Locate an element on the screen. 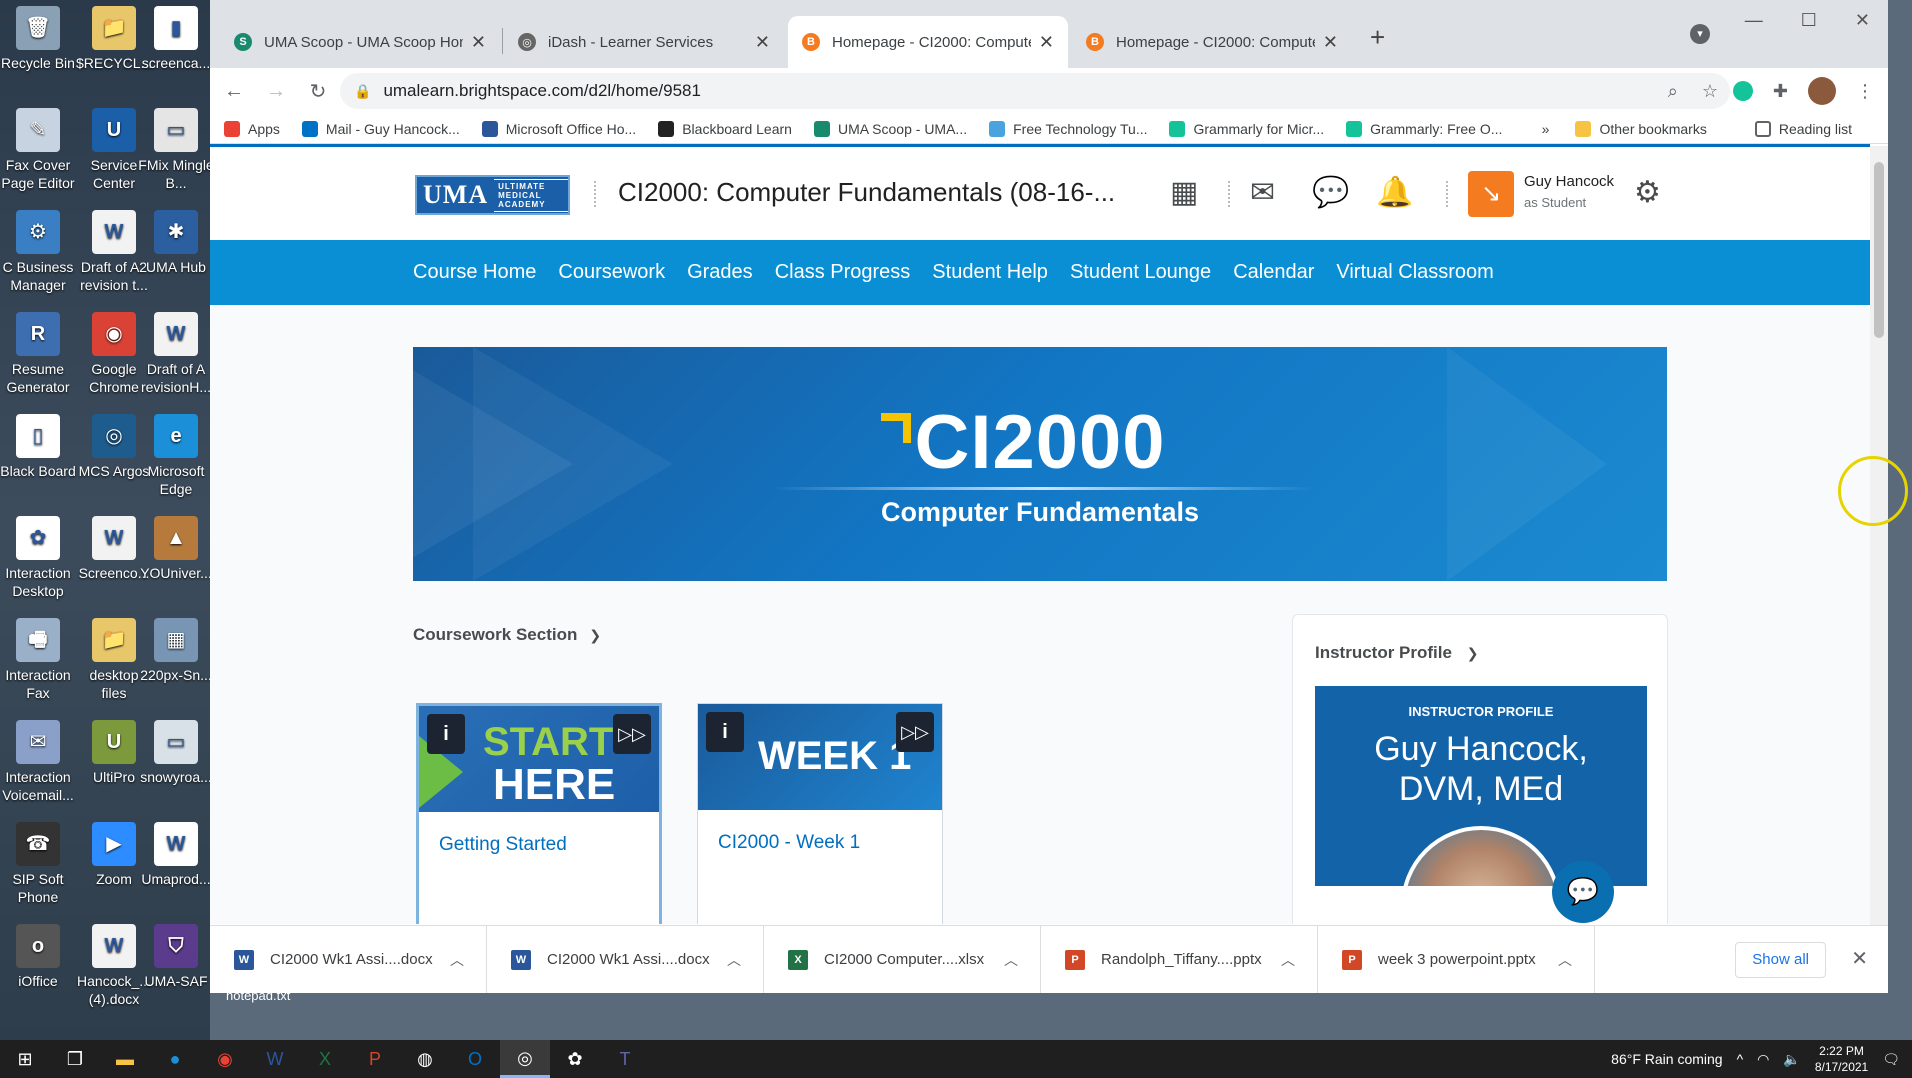 This screenshot has width=1912, height=1078. excel-icon: X is located at coordinates (325, 1059).